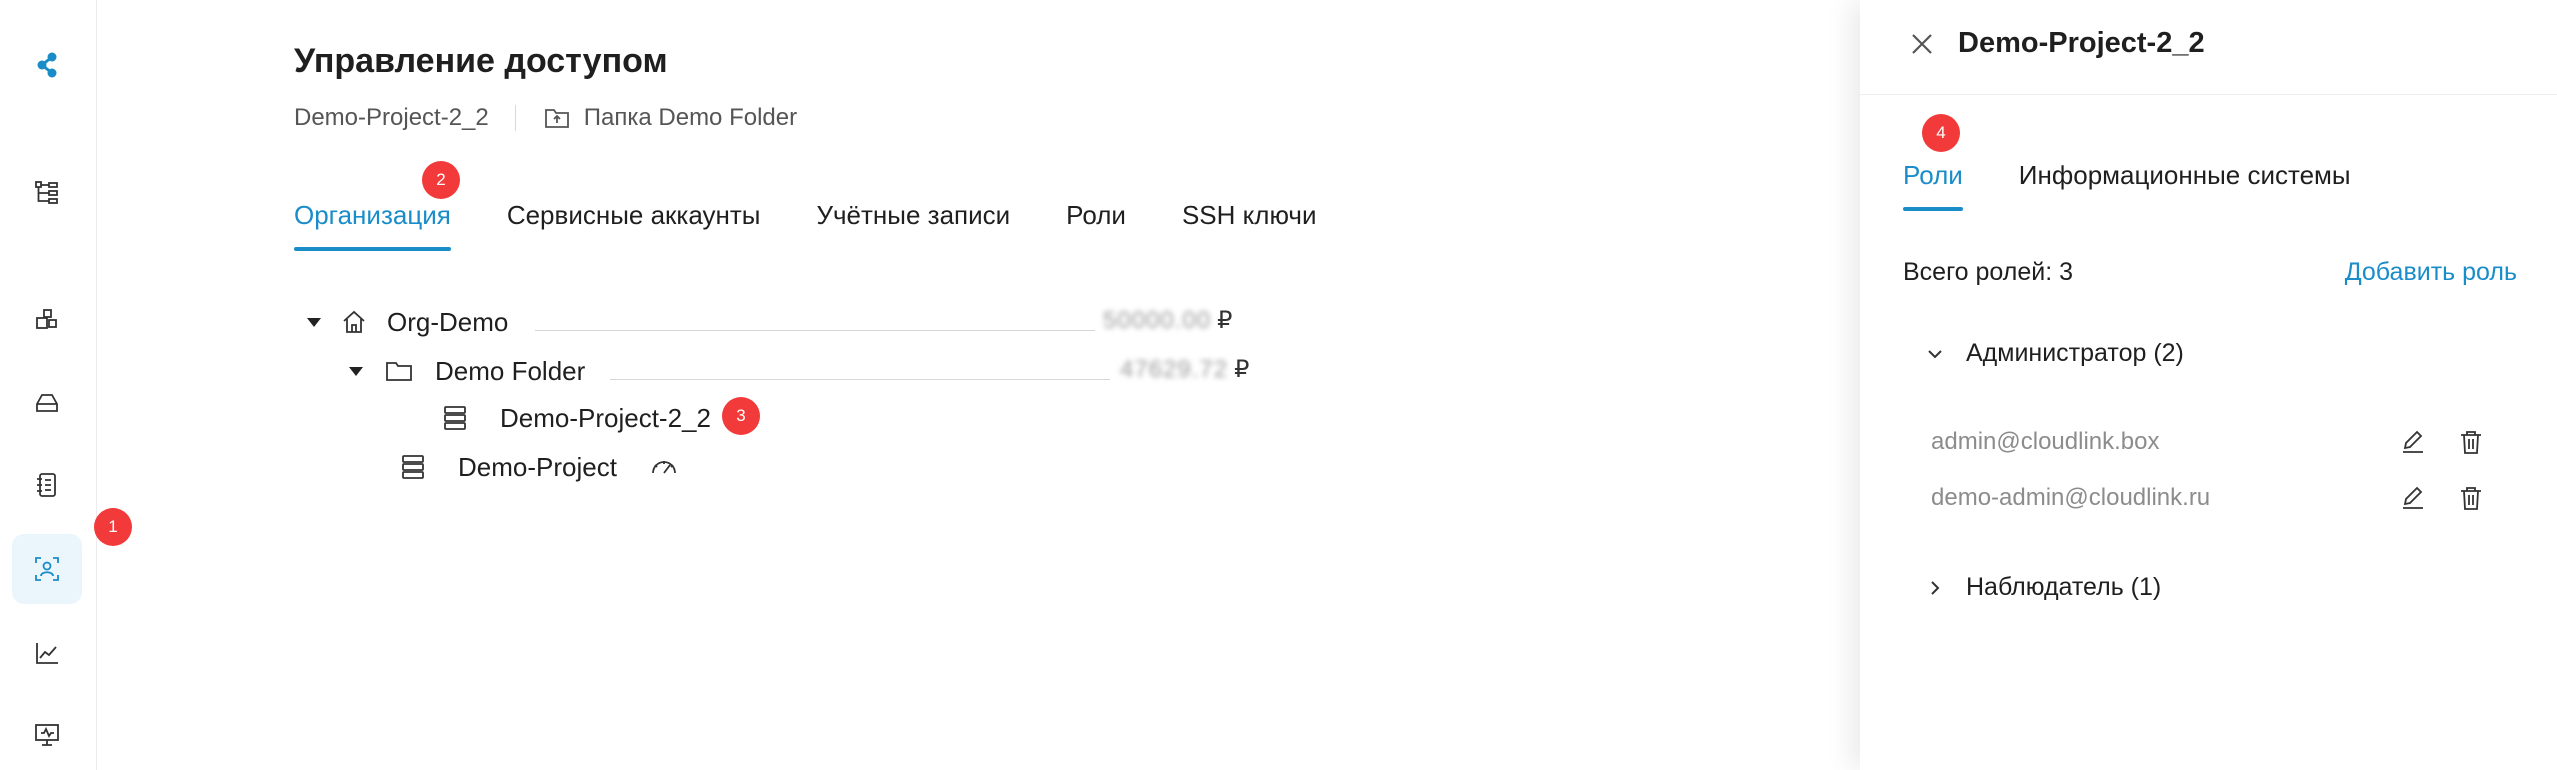  I want to click on sidebar-item-notebook, so click(47, 485).